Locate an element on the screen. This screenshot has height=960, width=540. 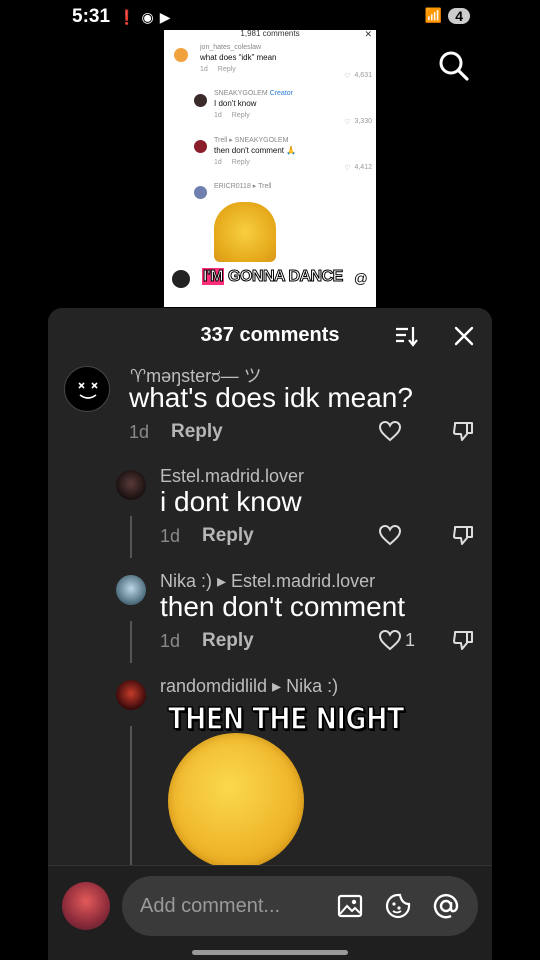
mention-icon is located at coordinates (446, 906).